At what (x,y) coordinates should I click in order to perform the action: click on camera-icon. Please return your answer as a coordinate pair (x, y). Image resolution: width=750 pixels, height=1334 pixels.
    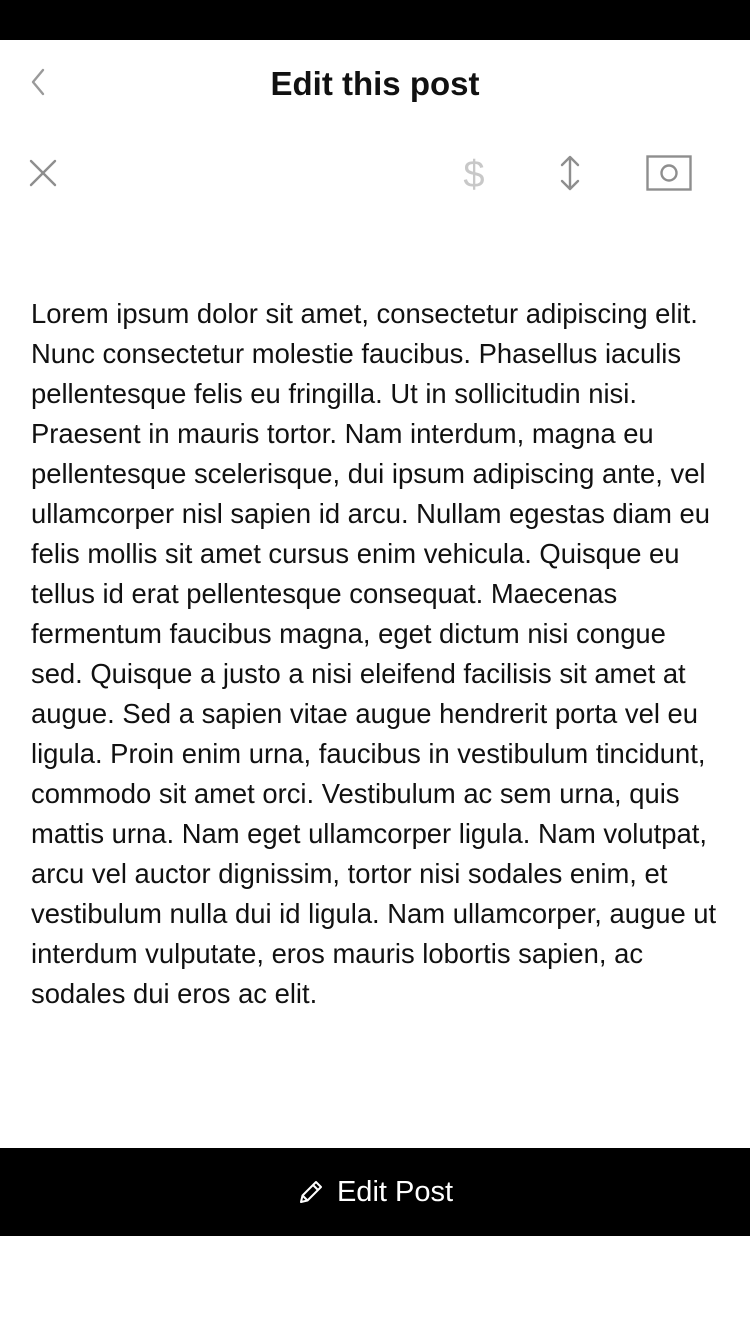
    Looking at the image, I should click on (669, 175).